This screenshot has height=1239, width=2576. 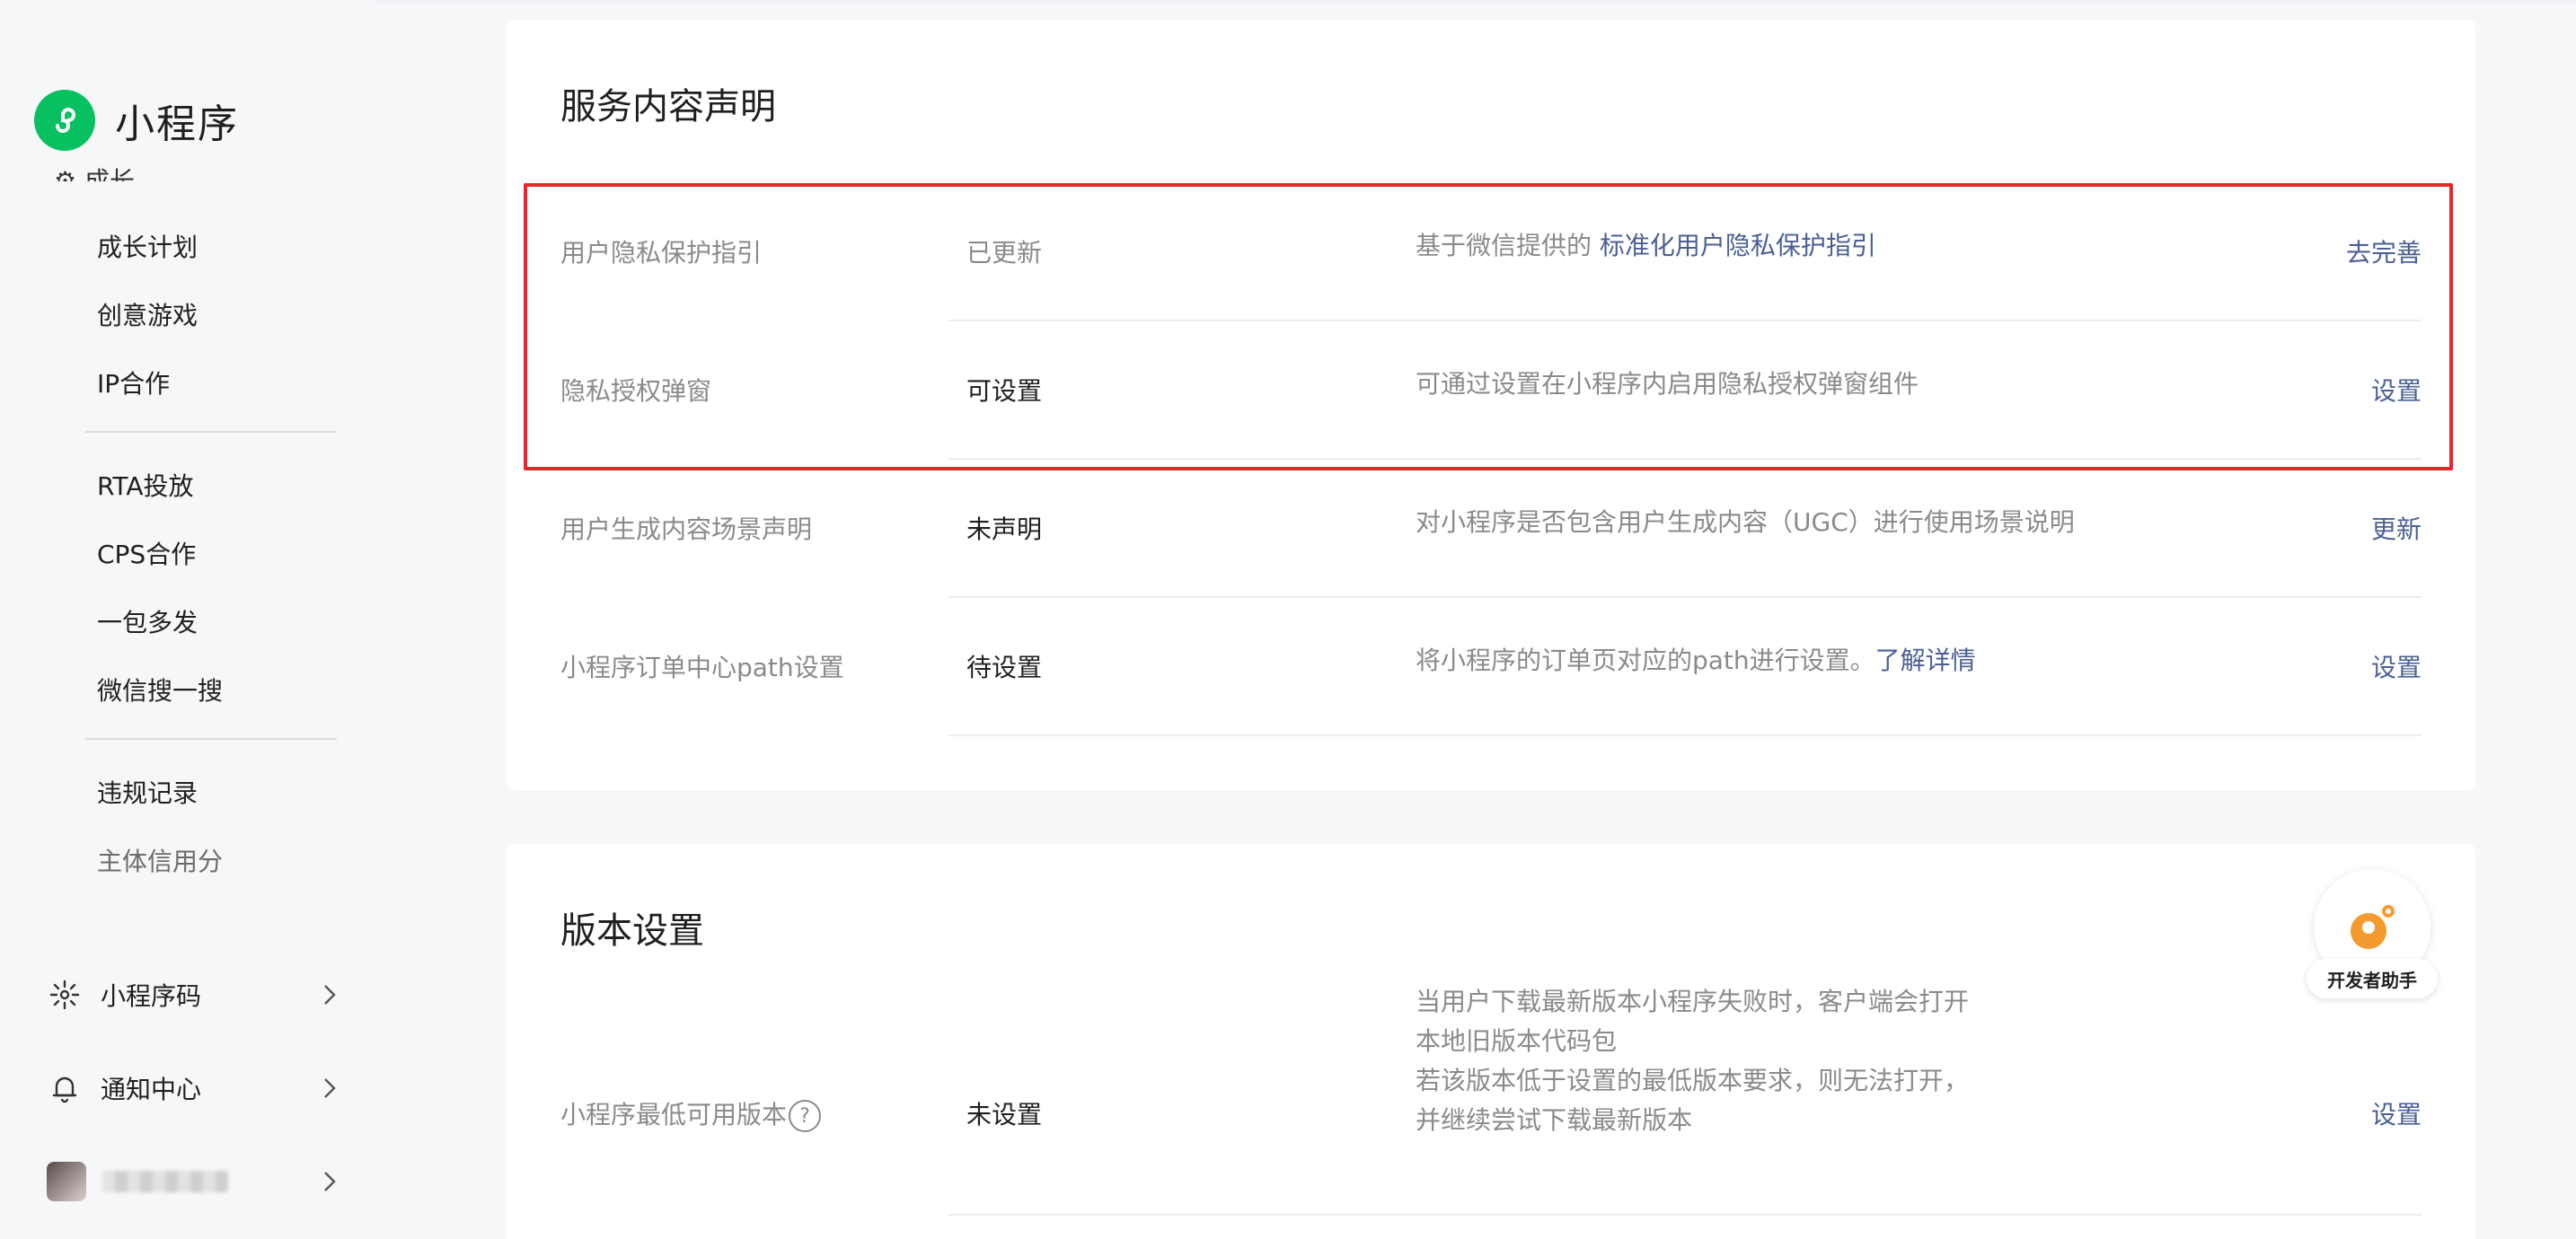 I want to click on row-description: 对小程序是否包含用户生成内容（UGC）进行使用场景说明, so click(x=1745, y=522).